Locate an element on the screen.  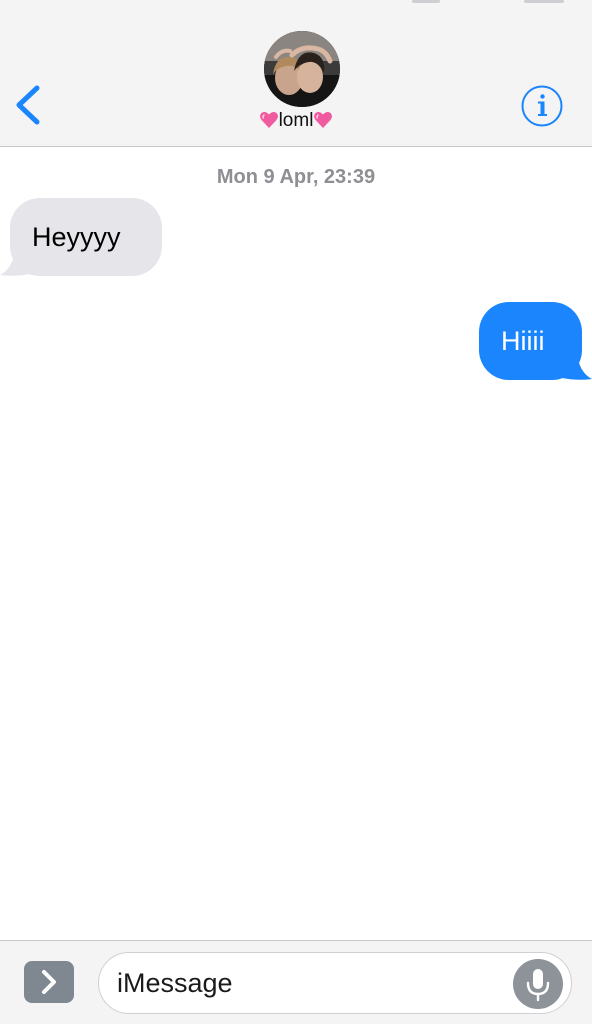
imessage-input: iMessage is located at coordinates (335, 983).